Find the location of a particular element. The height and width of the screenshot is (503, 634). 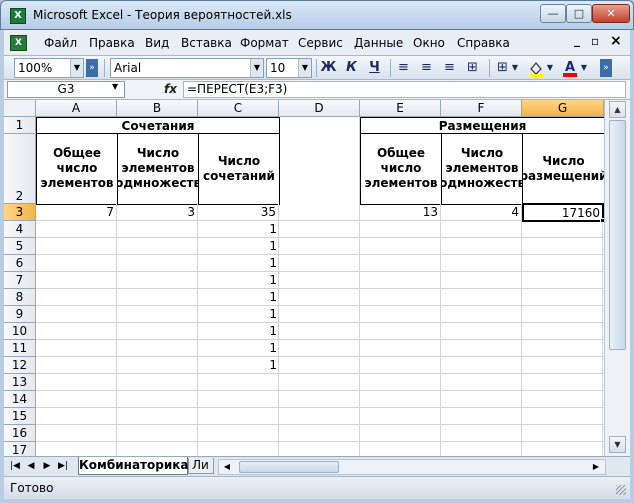

cell-a3: 7 is located at coordinates (76, 212).